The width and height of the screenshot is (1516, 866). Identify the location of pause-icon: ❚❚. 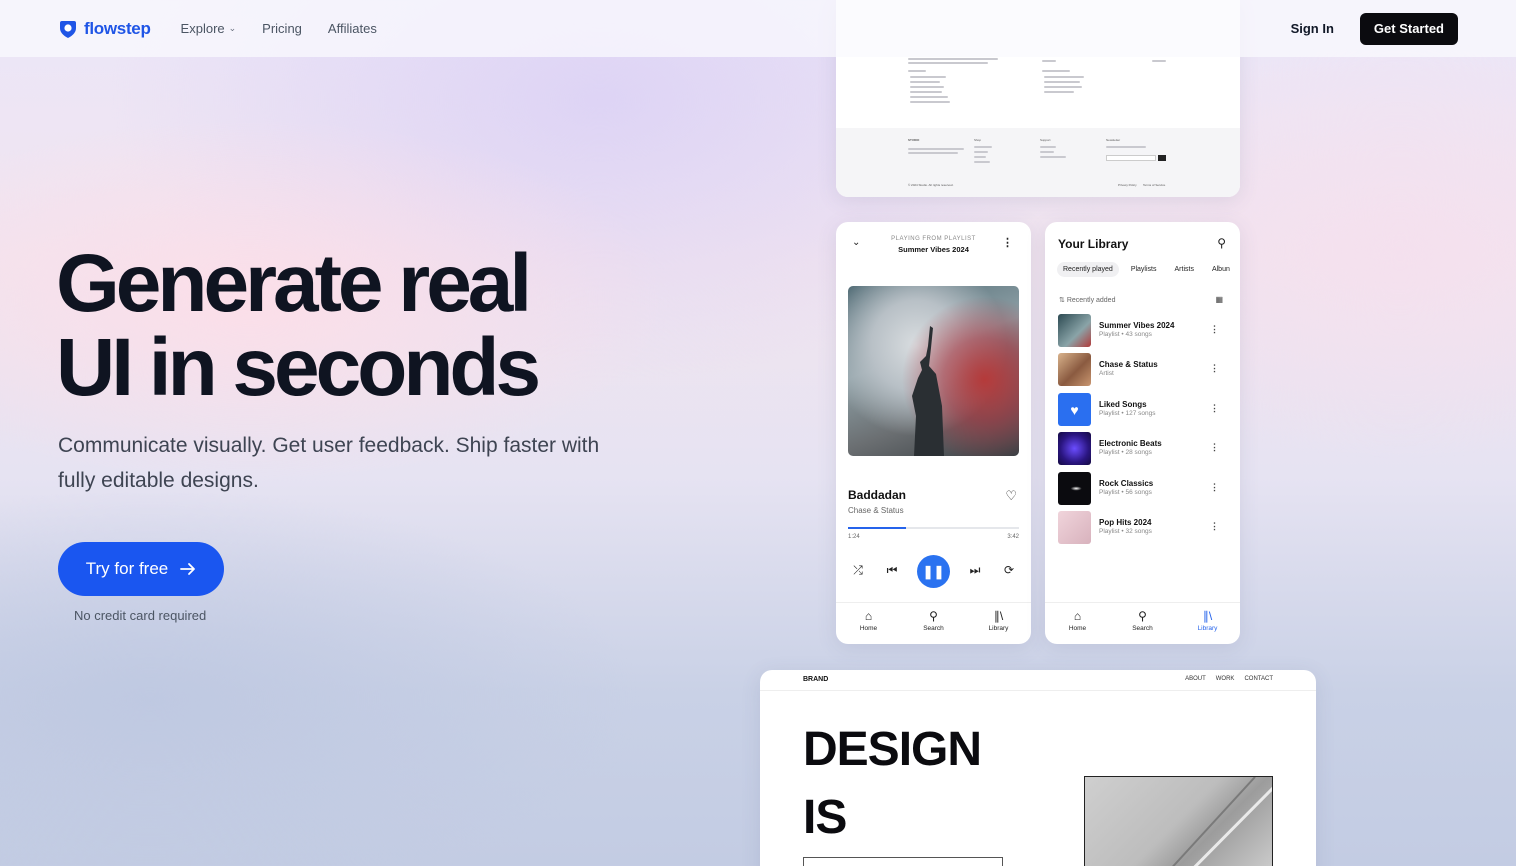
(933, 571).